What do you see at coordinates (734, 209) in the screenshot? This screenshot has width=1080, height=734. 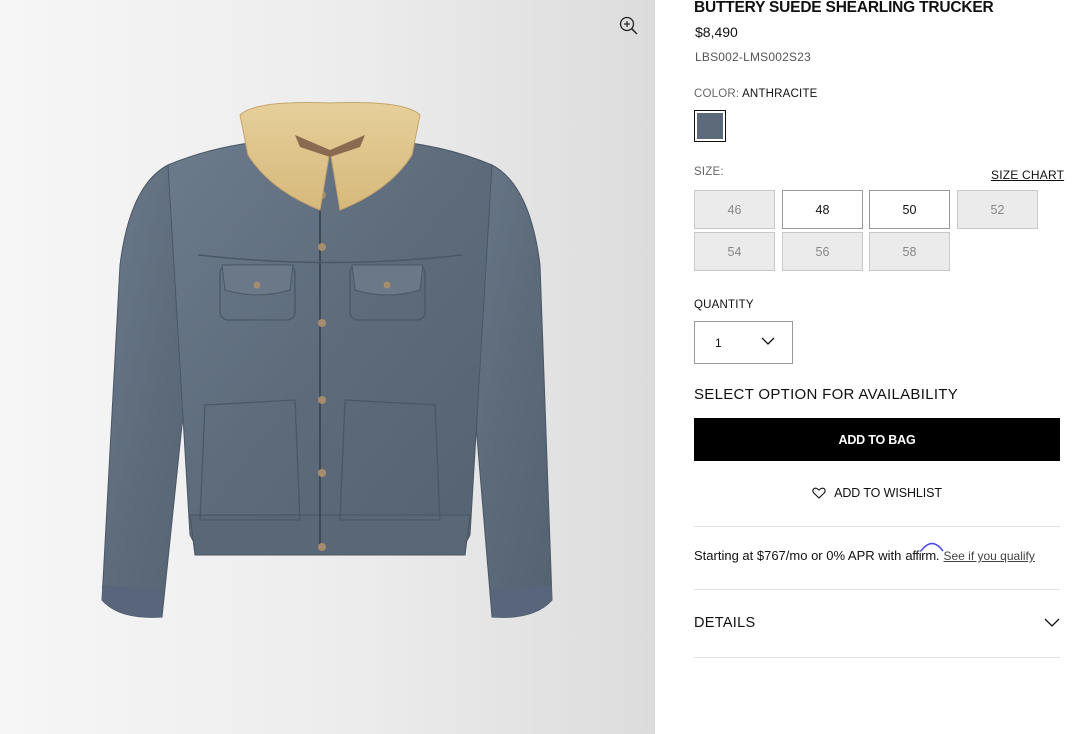 I see `size-option-46: 46` at bounding box center [734, 209].